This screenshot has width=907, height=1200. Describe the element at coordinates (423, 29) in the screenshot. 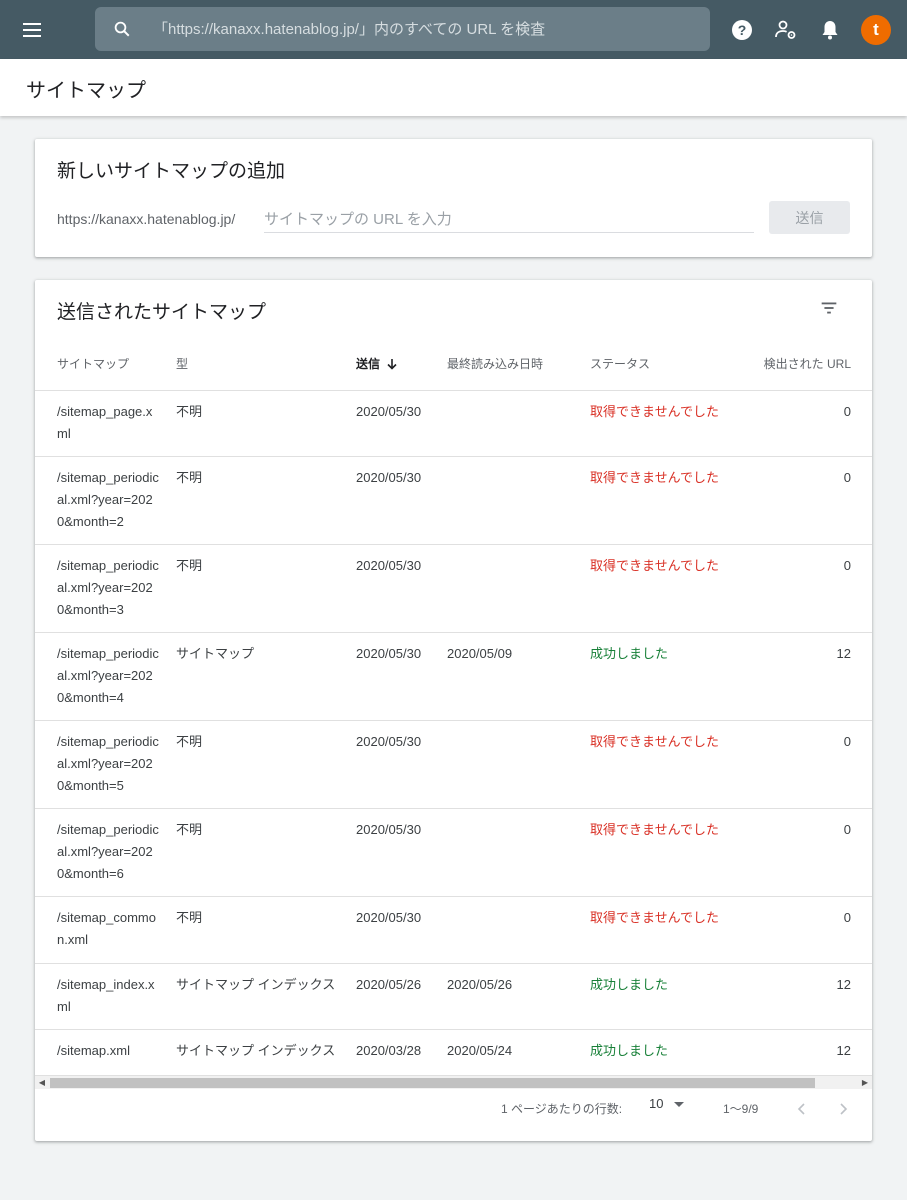

I see `search-input` at that location.